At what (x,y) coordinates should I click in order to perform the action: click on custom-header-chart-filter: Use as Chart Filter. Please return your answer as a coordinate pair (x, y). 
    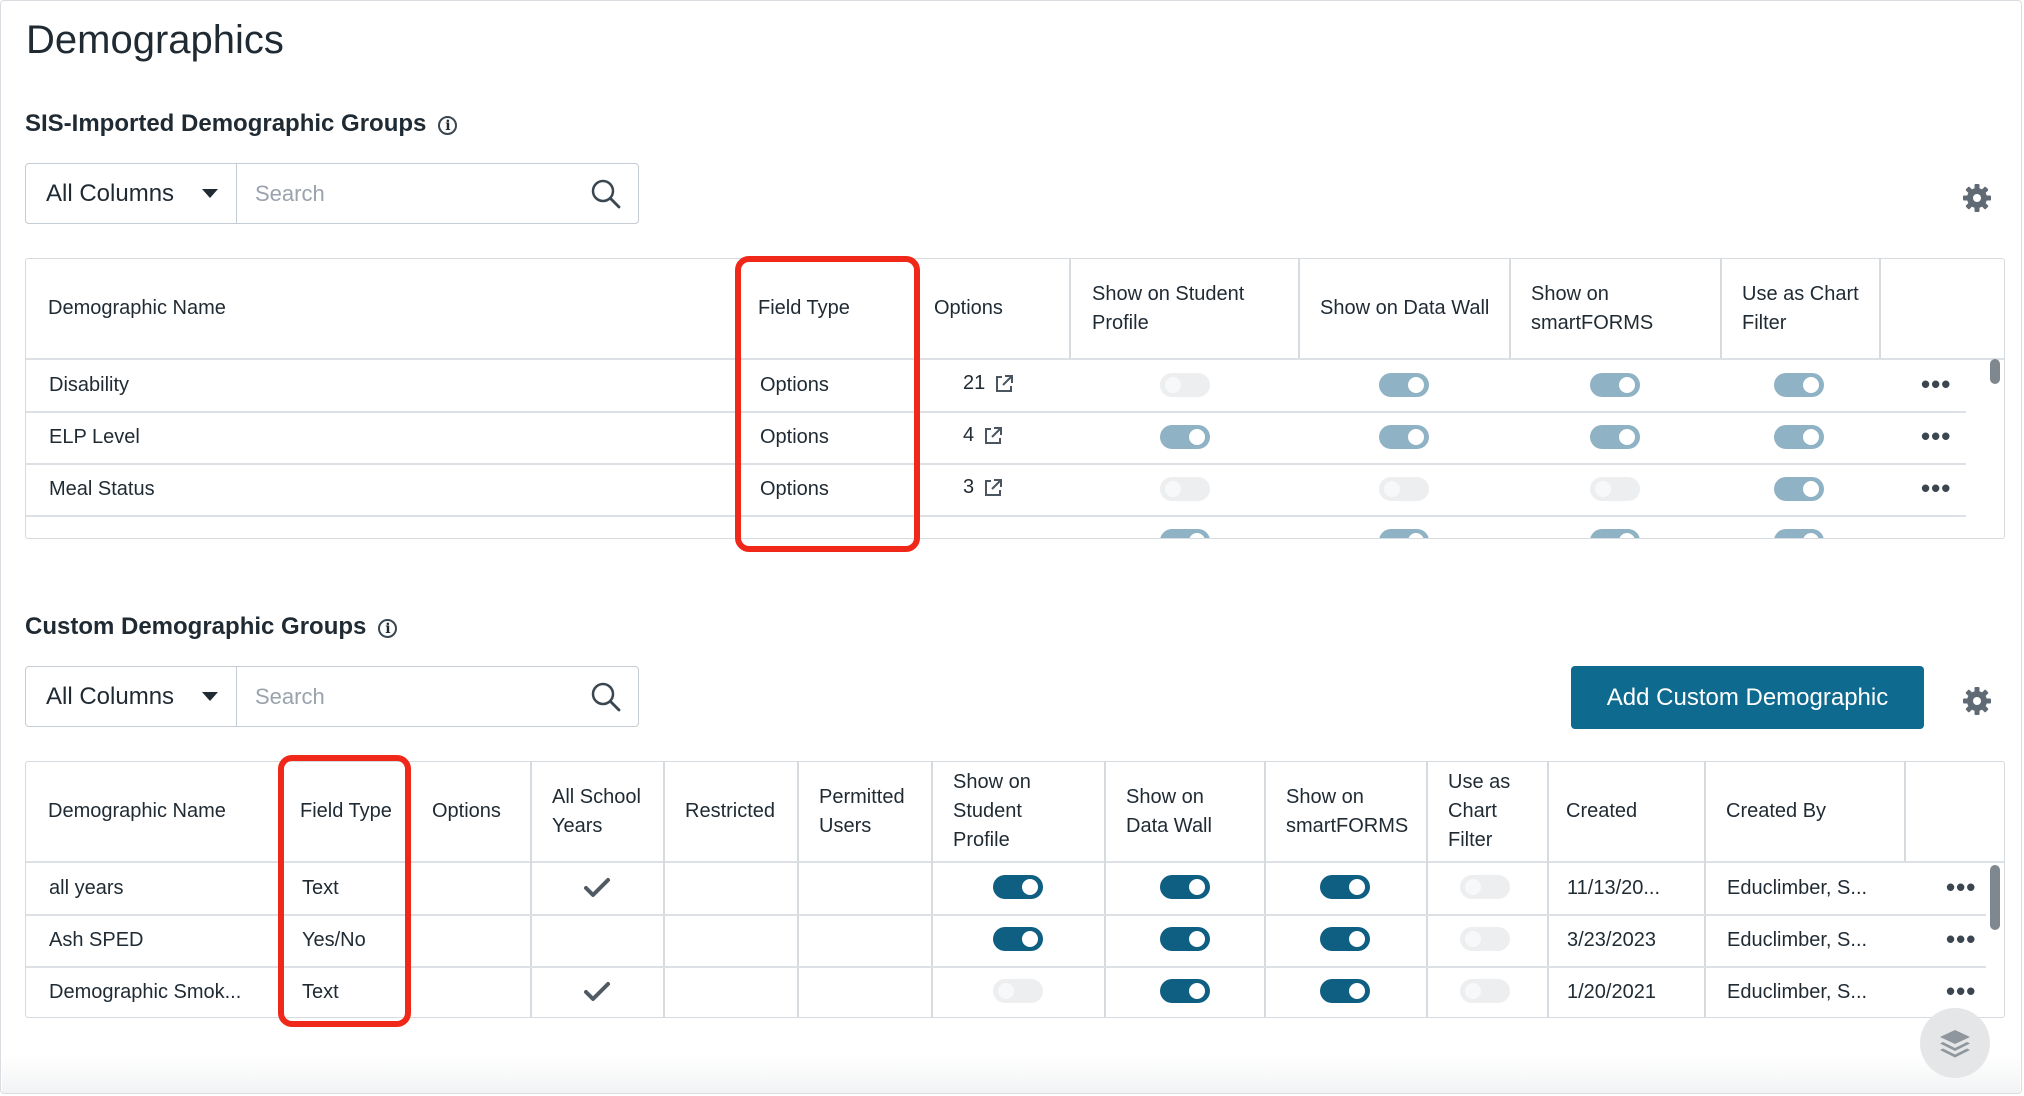
    Looking at the image, I should click on (1488, 811).